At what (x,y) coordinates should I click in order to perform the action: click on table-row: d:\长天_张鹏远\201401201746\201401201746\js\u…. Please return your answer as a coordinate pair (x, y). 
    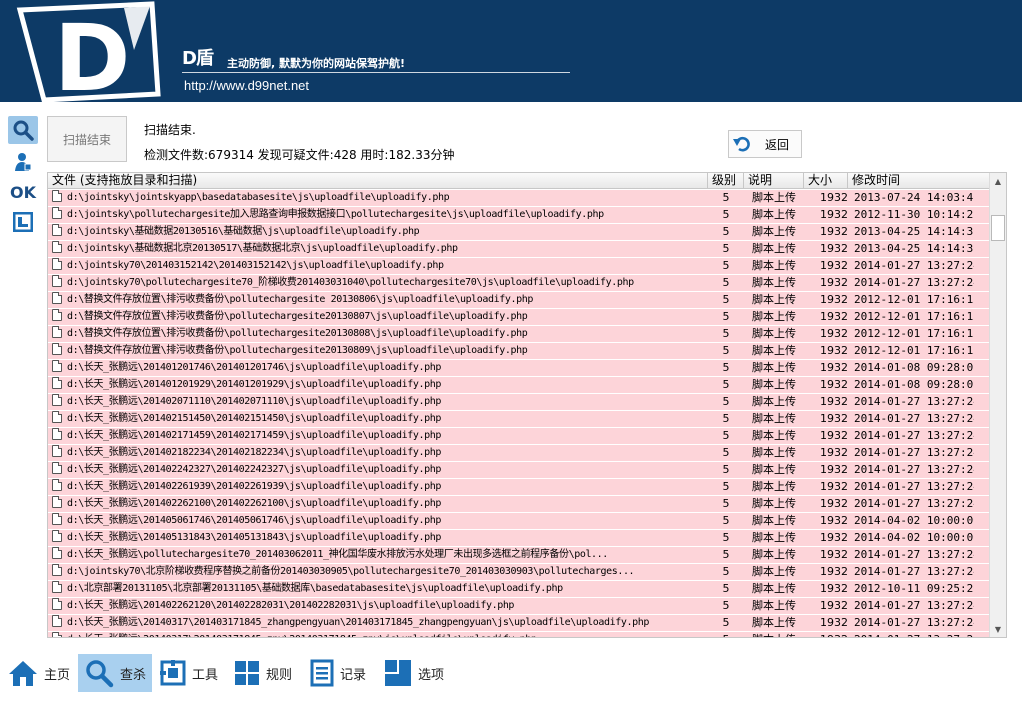
    Looking at the image, I should click on (519, 368).